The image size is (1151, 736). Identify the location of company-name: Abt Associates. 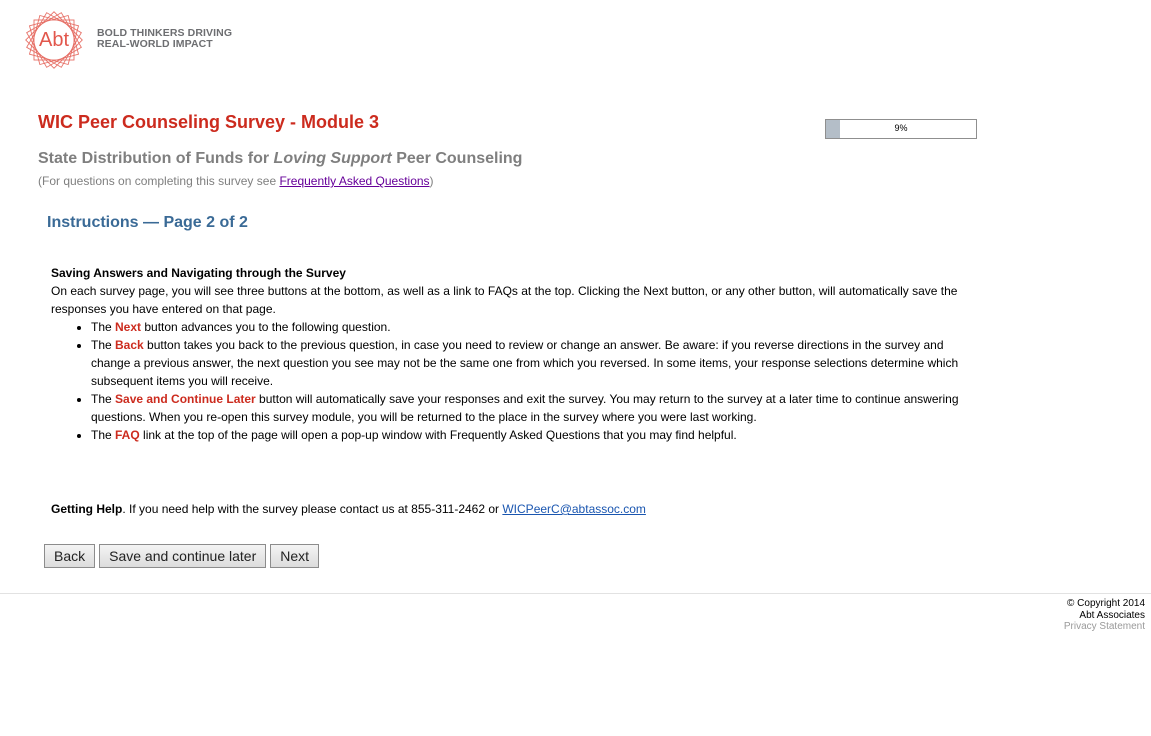
(1112, 615).